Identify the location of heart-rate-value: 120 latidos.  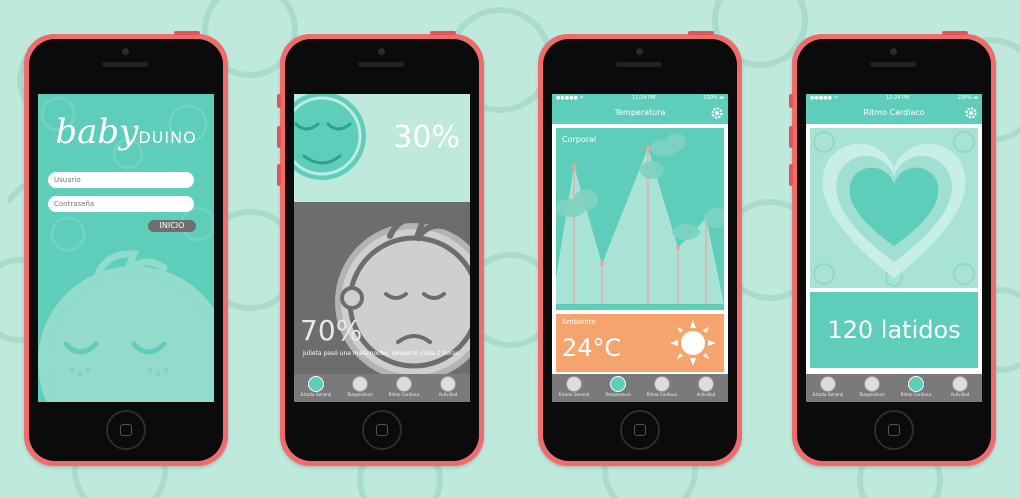
(894, 330).